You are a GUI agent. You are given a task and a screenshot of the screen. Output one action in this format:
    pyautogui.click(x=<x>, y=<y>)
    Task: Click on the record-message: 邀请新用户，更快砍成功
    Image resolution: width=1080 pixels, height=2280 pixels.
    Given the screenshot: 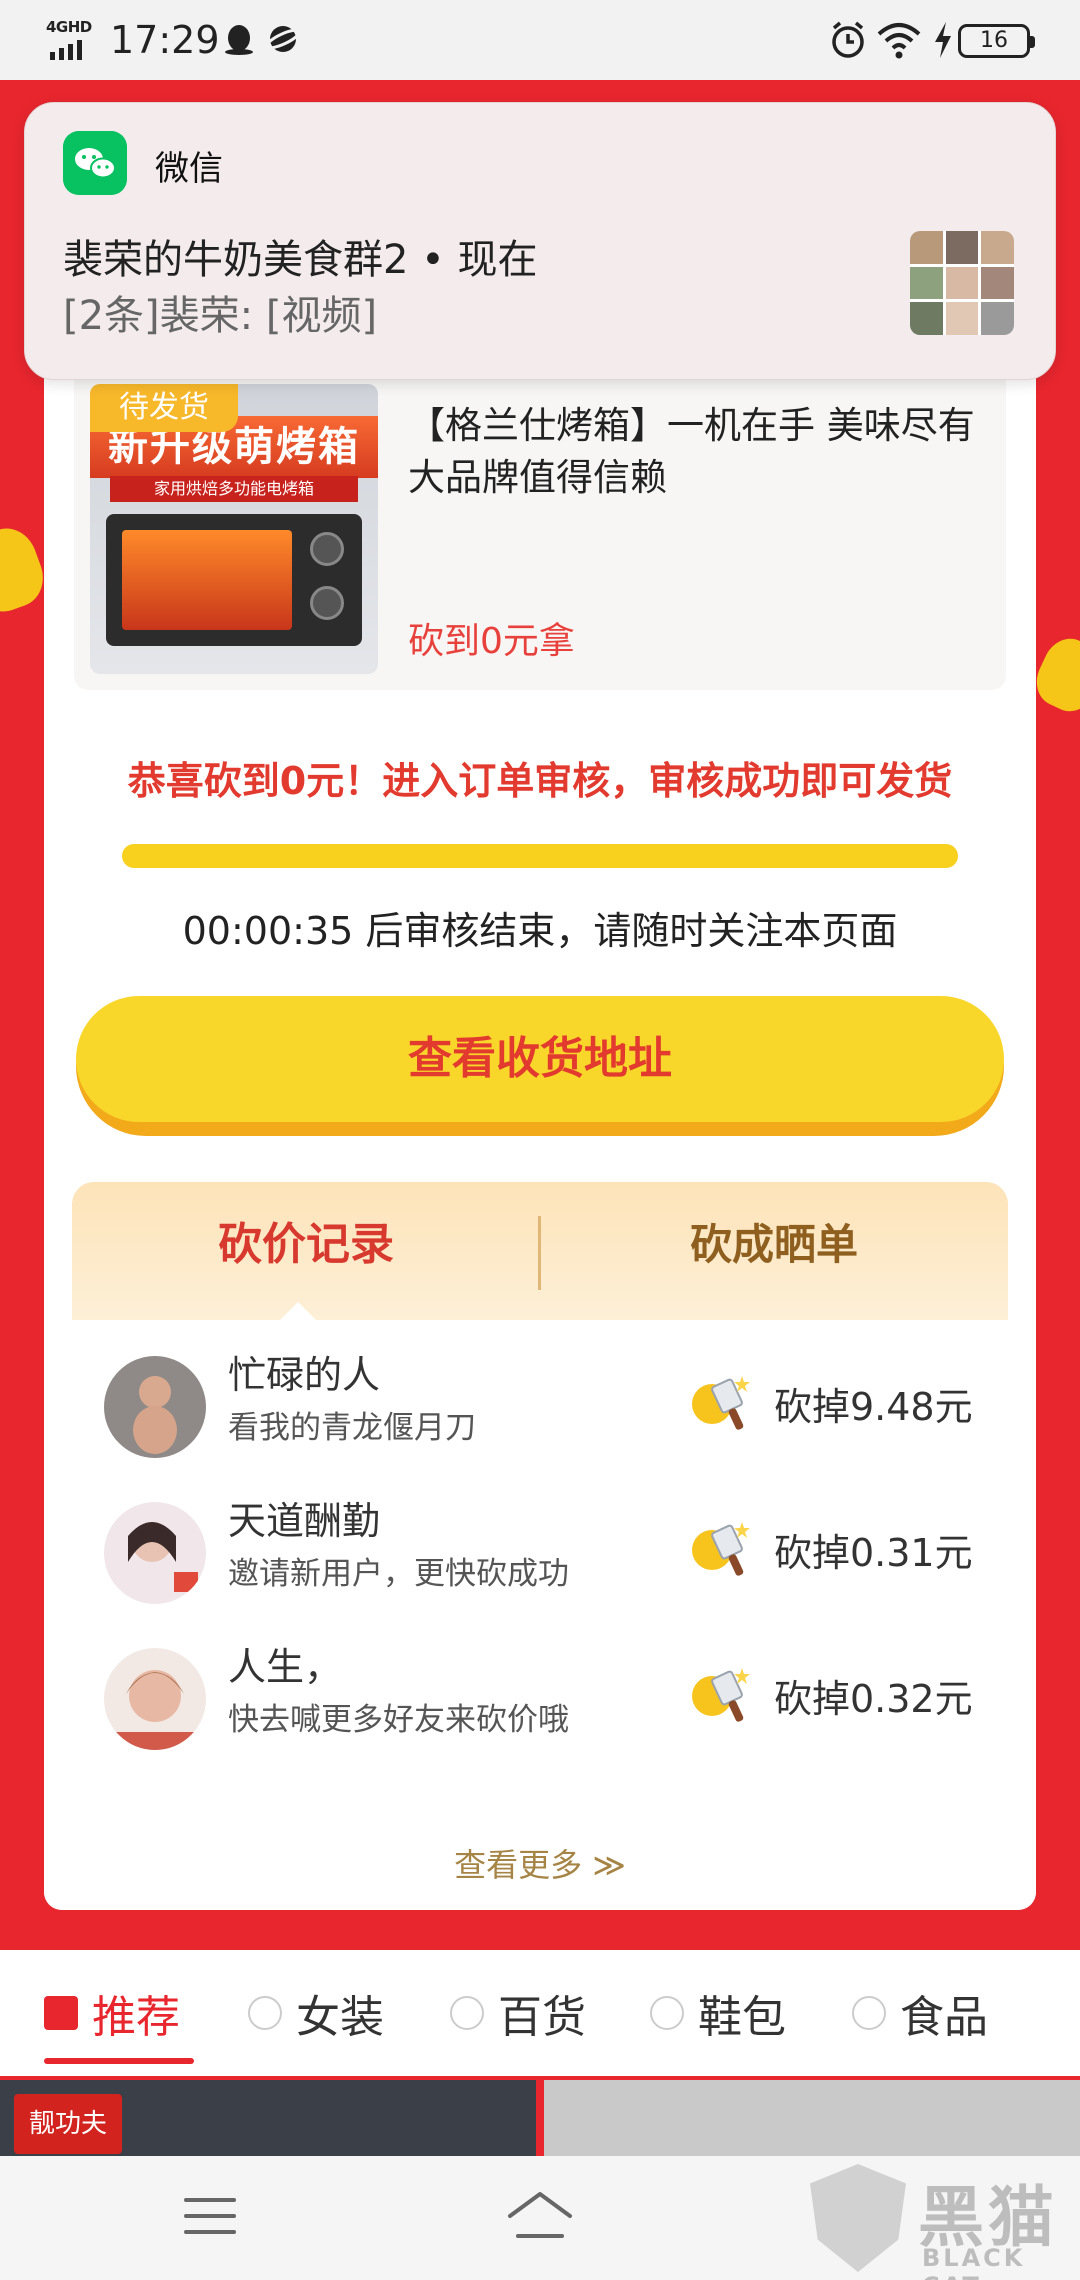 What is the action you would take?
    pyautogui.click(x=398, y=1574)
    